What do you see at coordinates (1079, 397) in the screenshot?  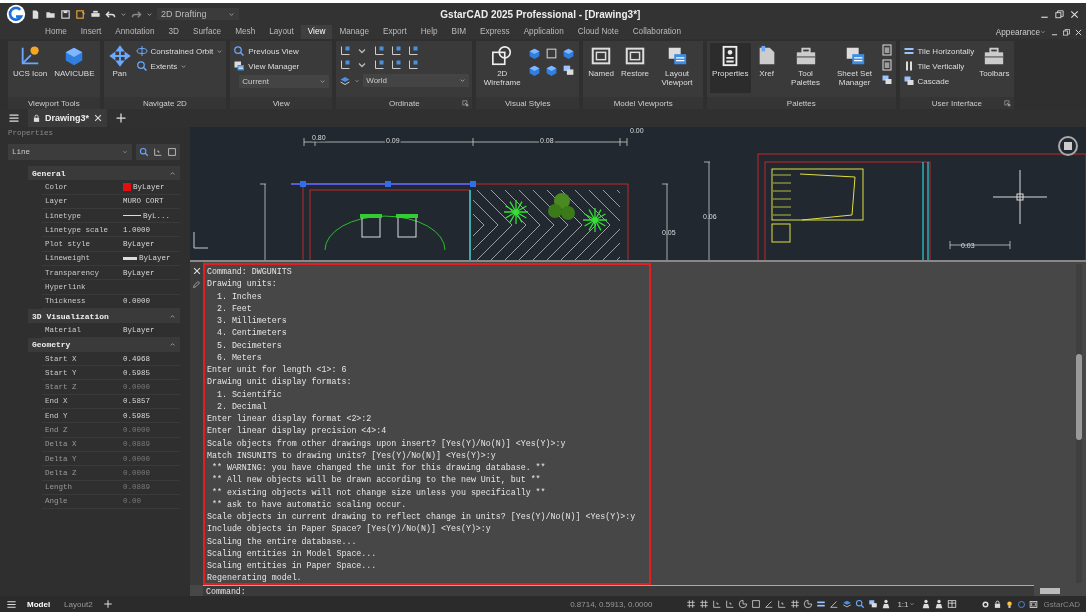 I see `scrollbar-thumb` at bounding box center [1079, 397].